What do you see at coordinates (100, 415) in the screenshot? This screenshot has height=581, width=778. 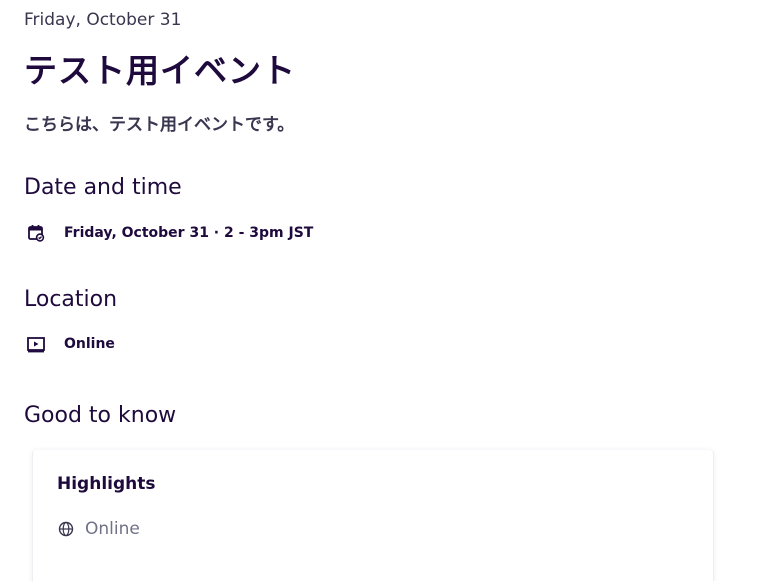 I see `good-to-know-heading: Good to know` at bounding box center [100, 415].